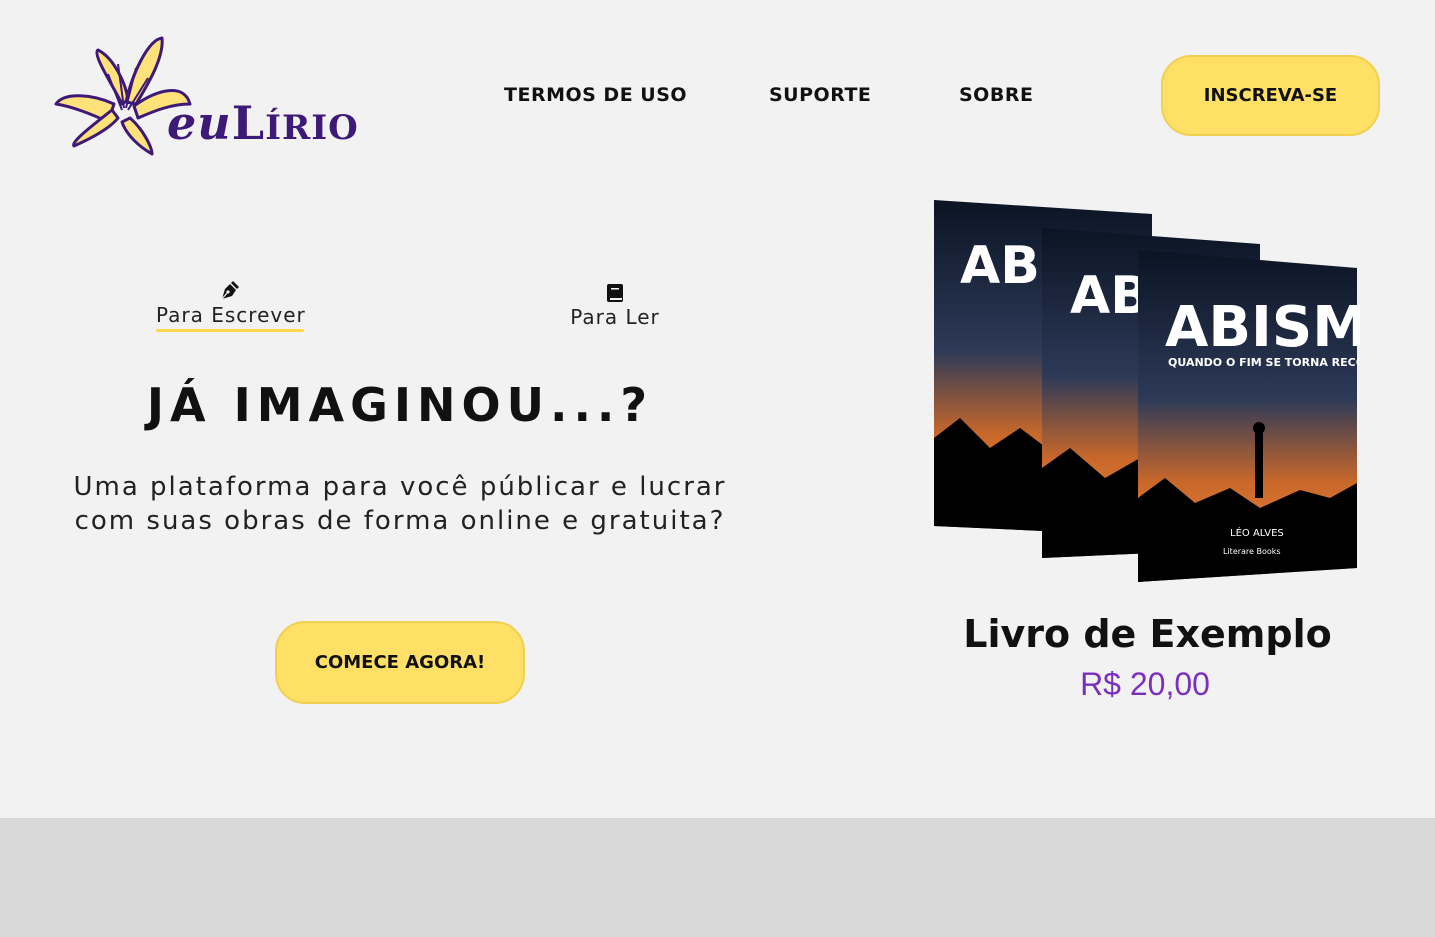 Image resolution: width=1435 pixels, height=937 pixels. Describe the element at coordinates (1264, 362) in the screenshot. I see `book-front-cover-subtitle: QUANDO O FIM SE TORNA RECOMEÇO` at that location.